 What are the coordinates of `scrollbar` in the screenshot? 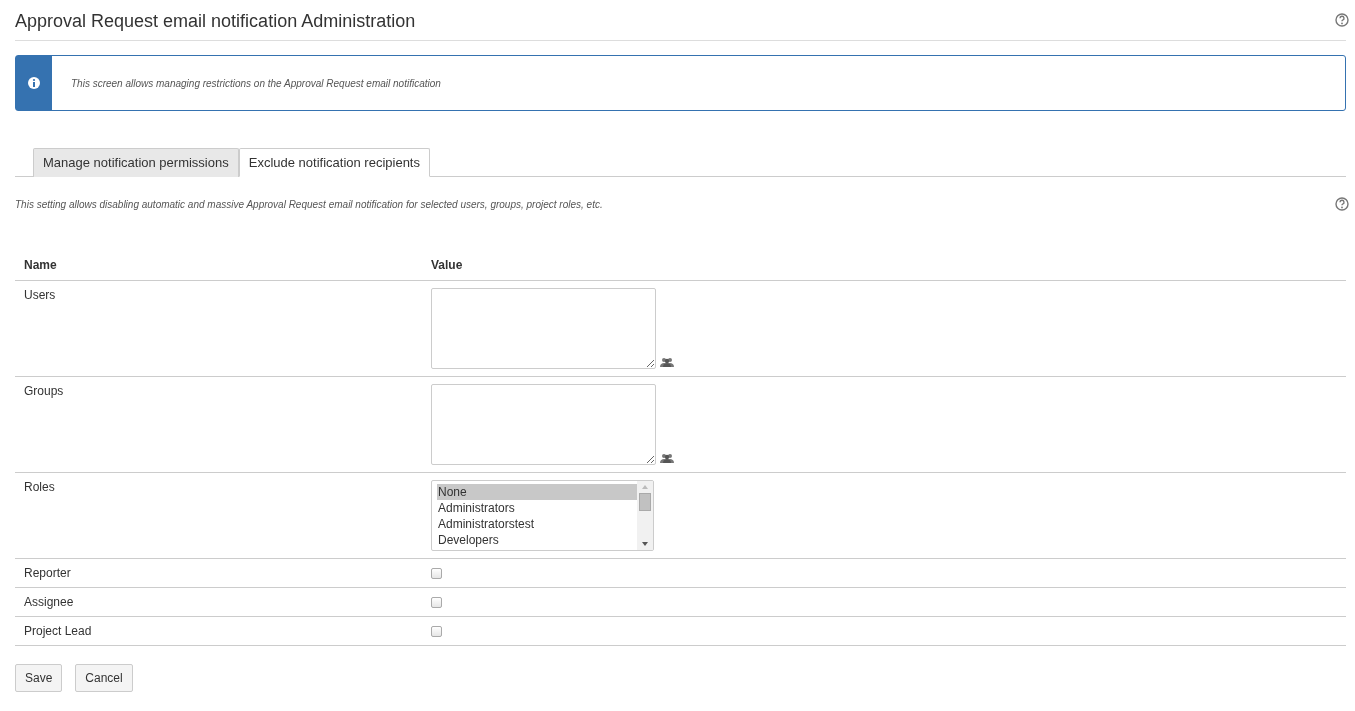 It's located at (645, 515).